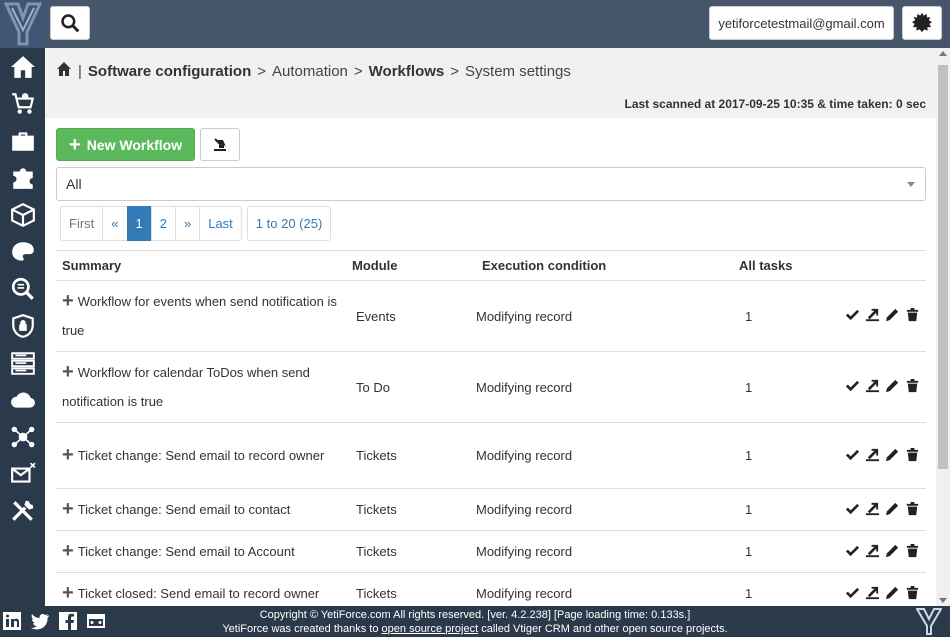  I want to click on pagination-range: 1 to 20 (25), so click(289, 223).